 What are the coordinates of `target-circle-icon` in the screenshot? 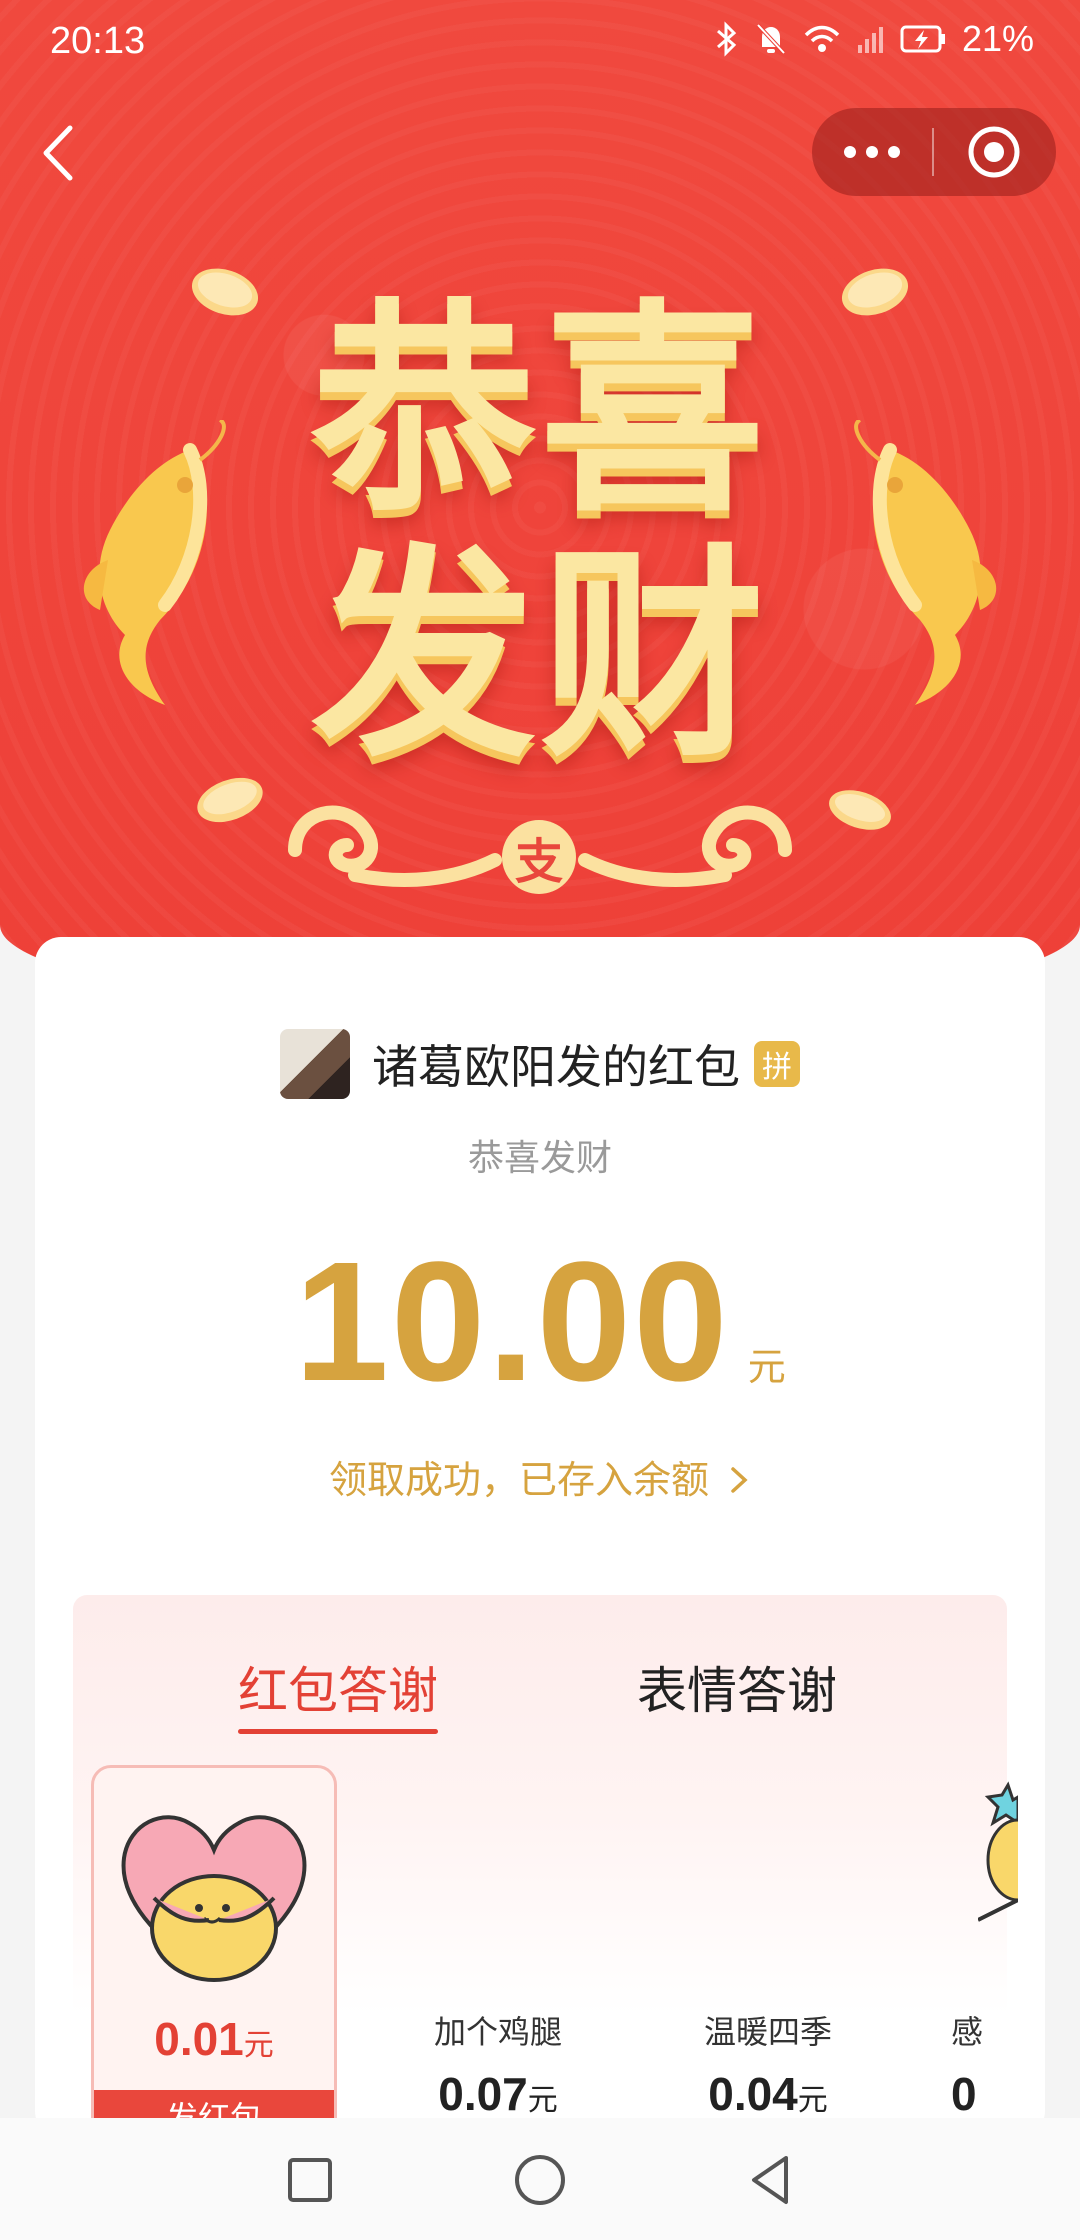 It's located at (994, 152).